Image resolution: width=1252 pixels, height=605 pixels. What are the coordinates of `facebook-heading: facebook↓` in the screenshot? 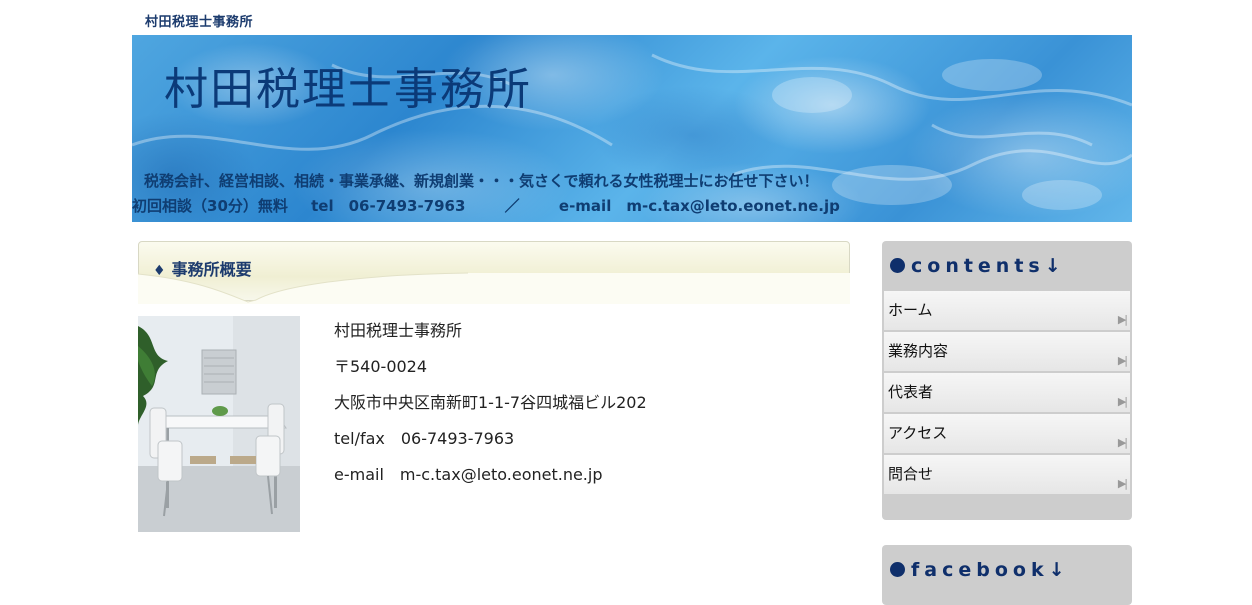 It's located at (980, 570).